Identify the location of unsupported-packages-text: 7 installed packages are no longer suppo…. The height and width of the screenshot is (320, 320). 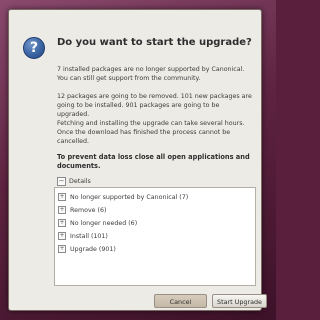
(151, 74).